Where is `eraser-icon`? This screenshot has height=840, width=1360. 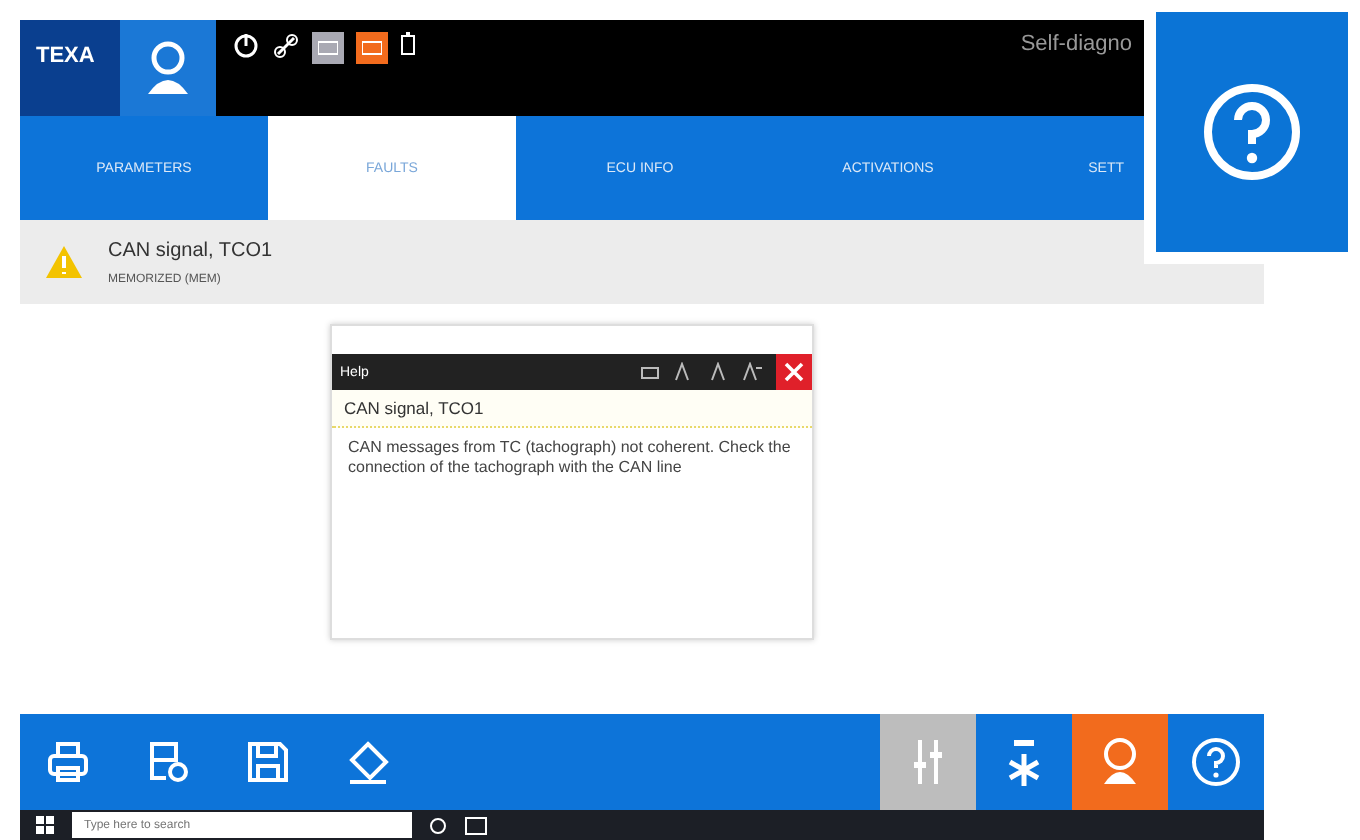 eraser-icon is located at coordinates (368, 762).